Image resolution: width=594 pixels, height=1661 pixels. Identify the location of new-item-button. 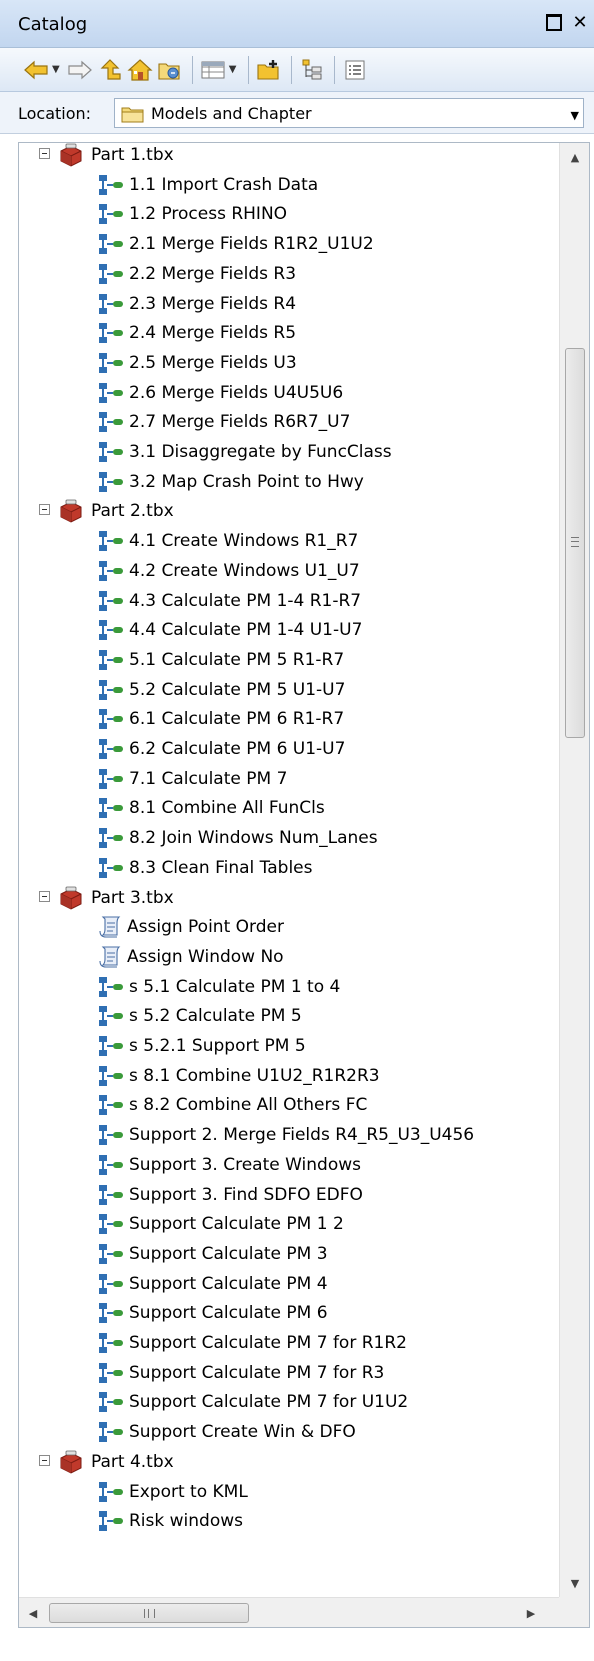
(269, 70).